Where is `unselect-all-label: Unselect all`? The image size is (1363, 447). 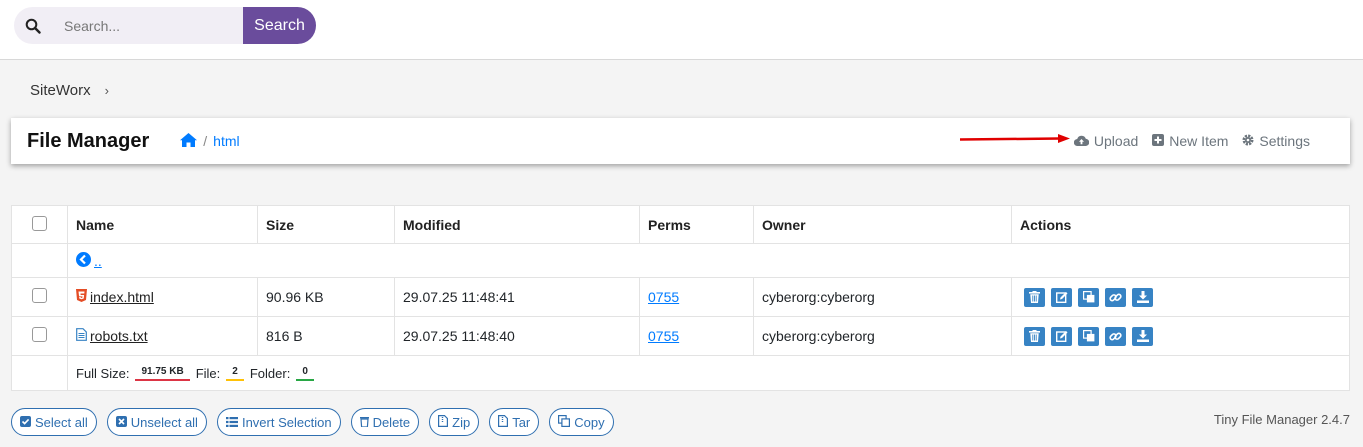 unselect-all-label: Unselect all is located at coordinates (164, 422).